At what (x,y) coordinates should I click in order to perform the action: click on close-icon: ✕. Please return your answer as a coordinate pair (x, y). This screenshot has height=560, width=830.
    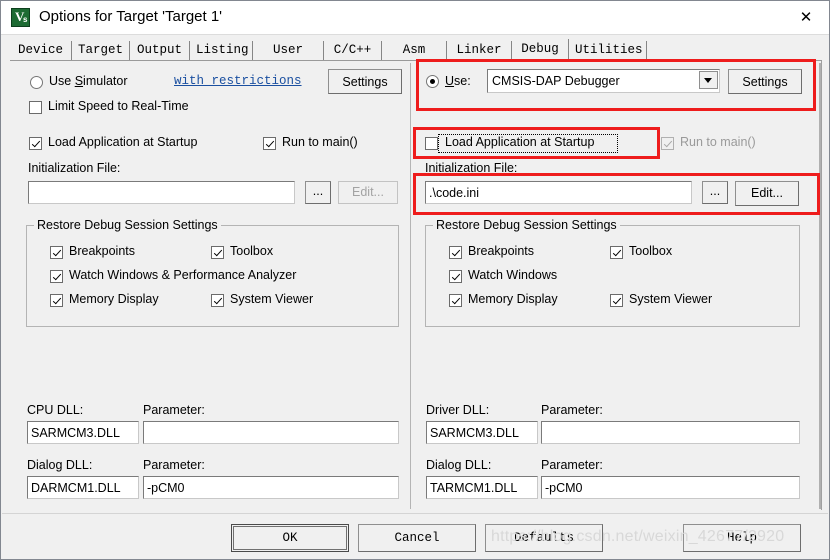
    Looking at the image, I should click on (806, 17).